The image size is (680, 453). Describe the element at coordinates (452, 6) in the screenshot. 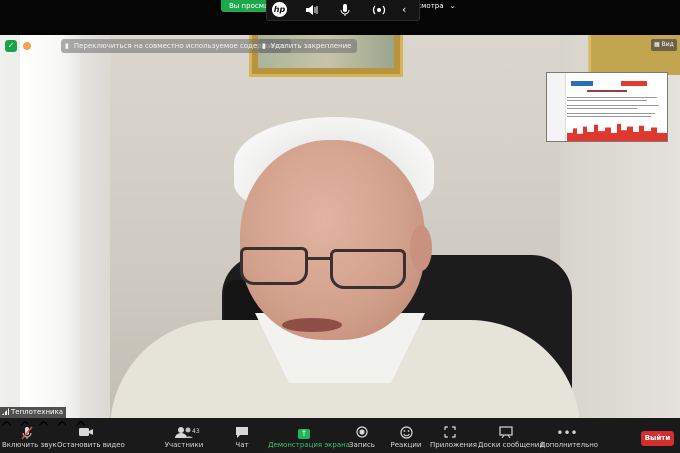

I see `chevron-down-icon: ⌄` at that location.